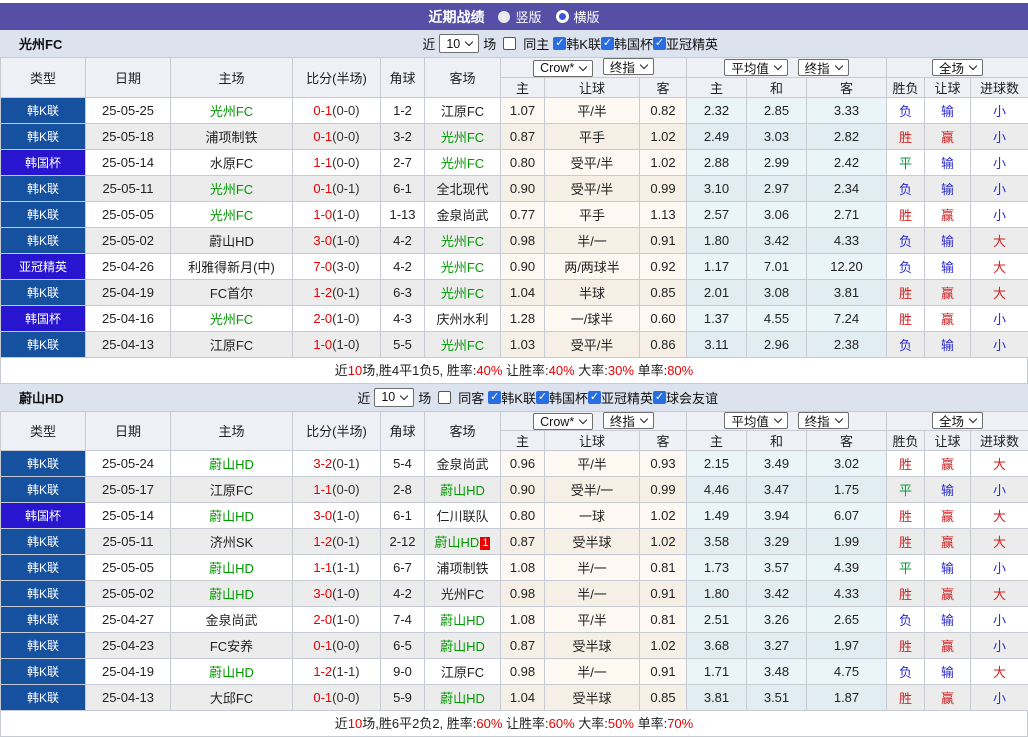 This screenshot has height=737, width=1028. What do you see at coordinates (471, 397) in the screenshot?
I see `same-venue-label: 同客` at bounding box center [471, 397].